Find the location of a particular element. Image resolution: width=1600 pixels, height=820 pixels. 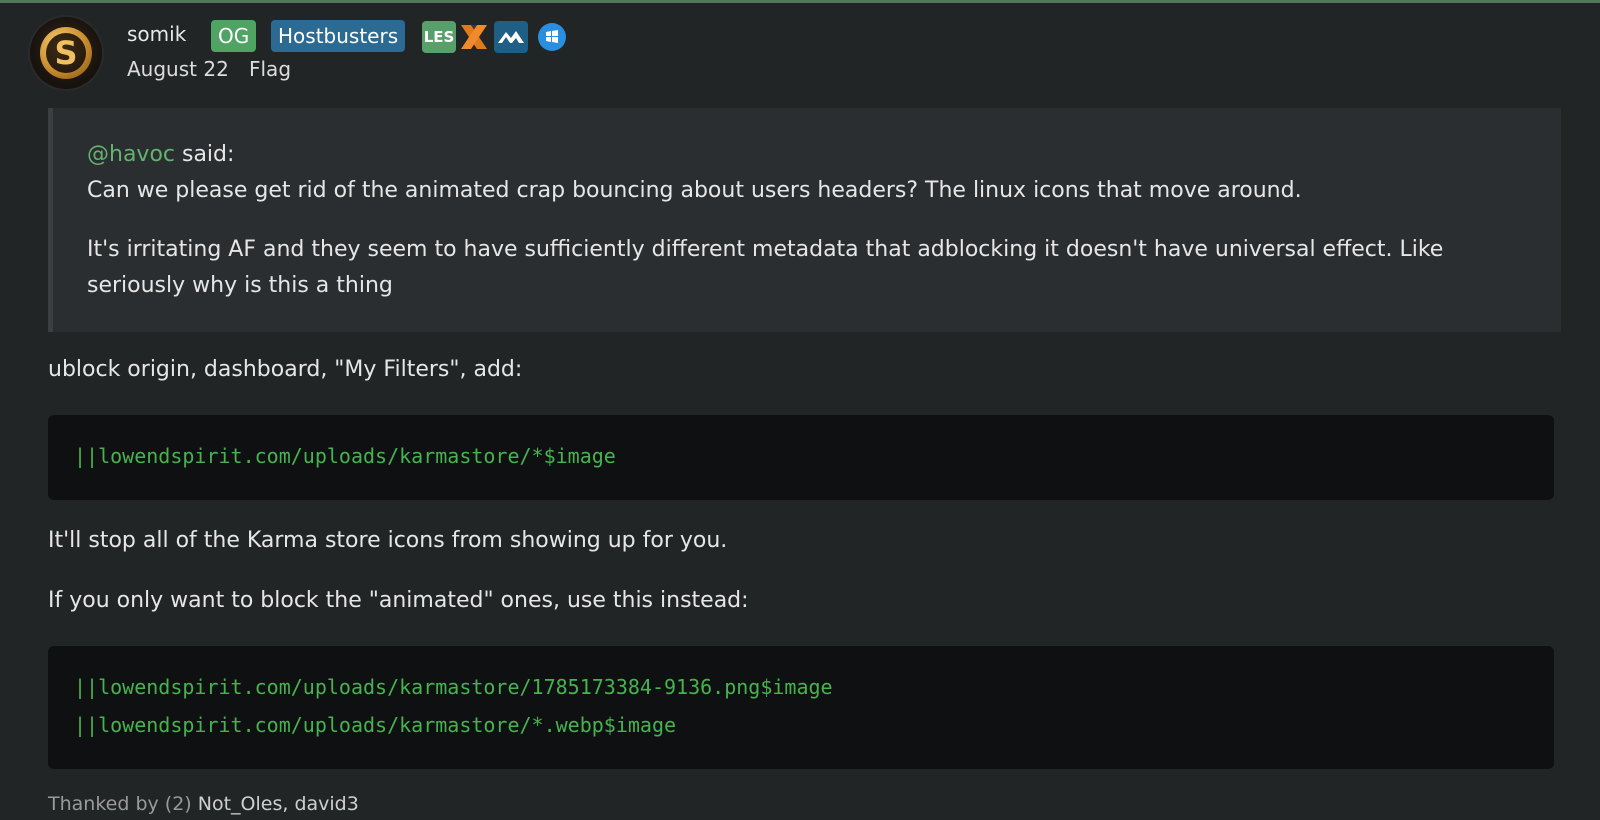

role-badge-og: OG is located at coordinates (234, 36).